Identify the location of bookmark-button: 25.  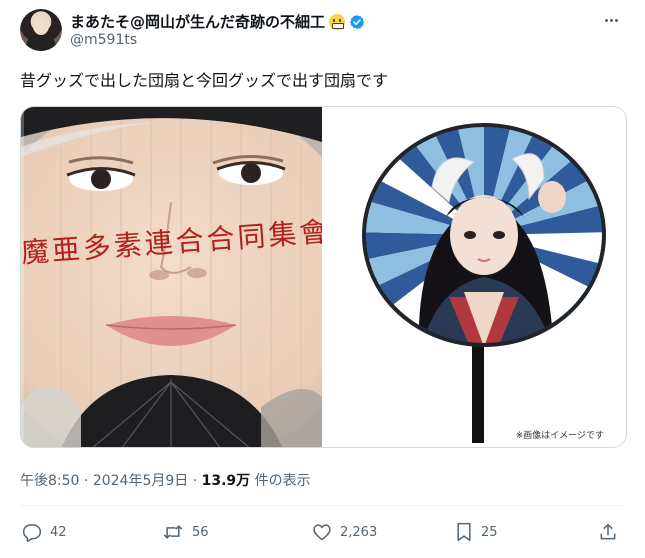
(476, 532).